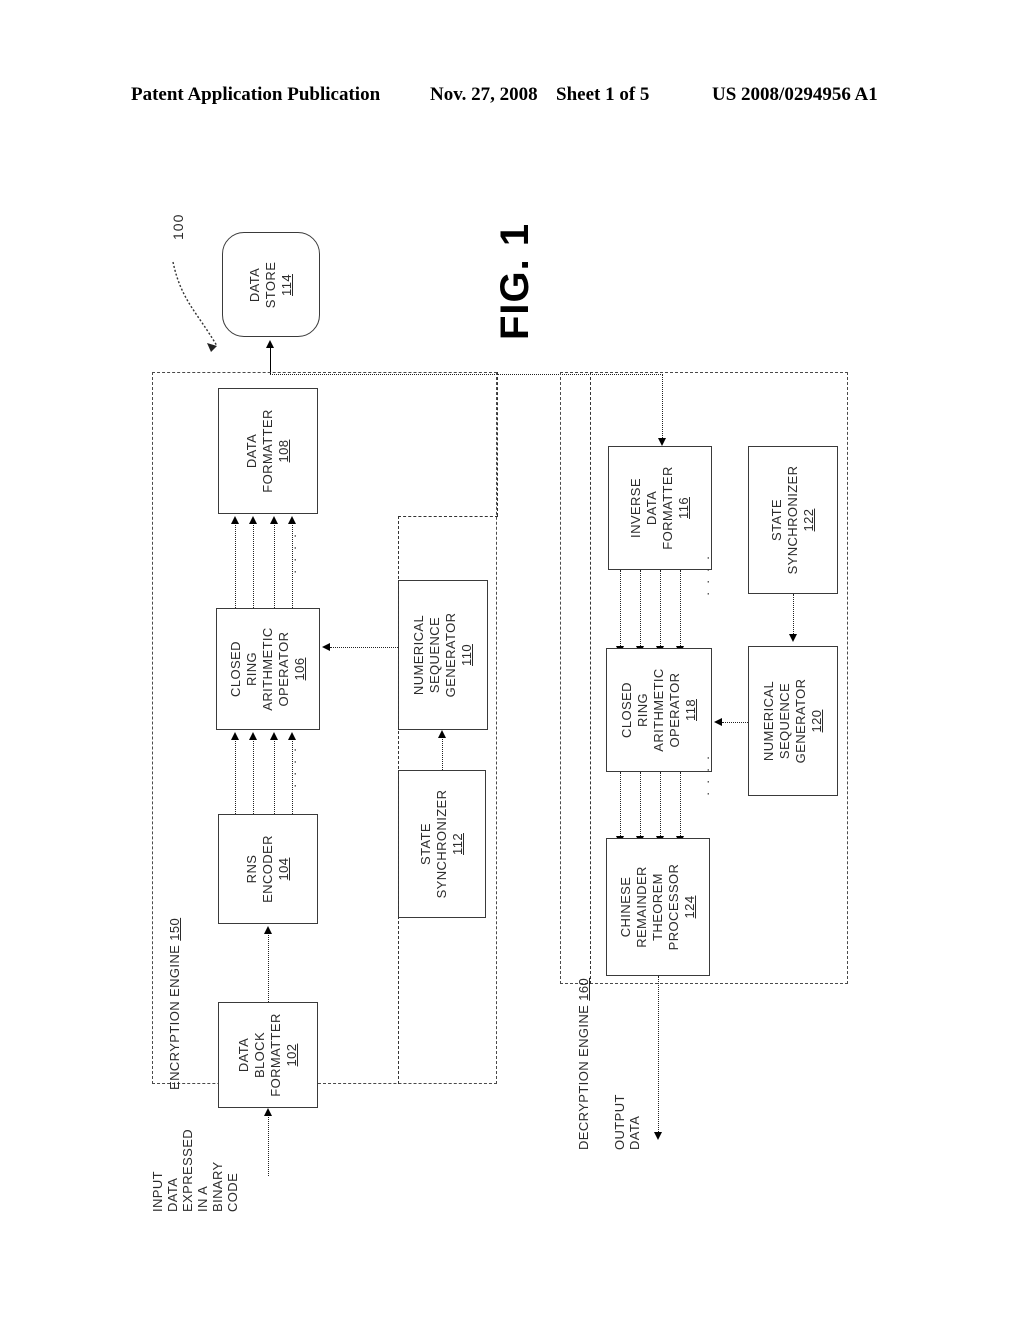 This screenshot has width=1024, height=1320. I want to click on encryption-inner-partition-vertical, so click(398, 800).